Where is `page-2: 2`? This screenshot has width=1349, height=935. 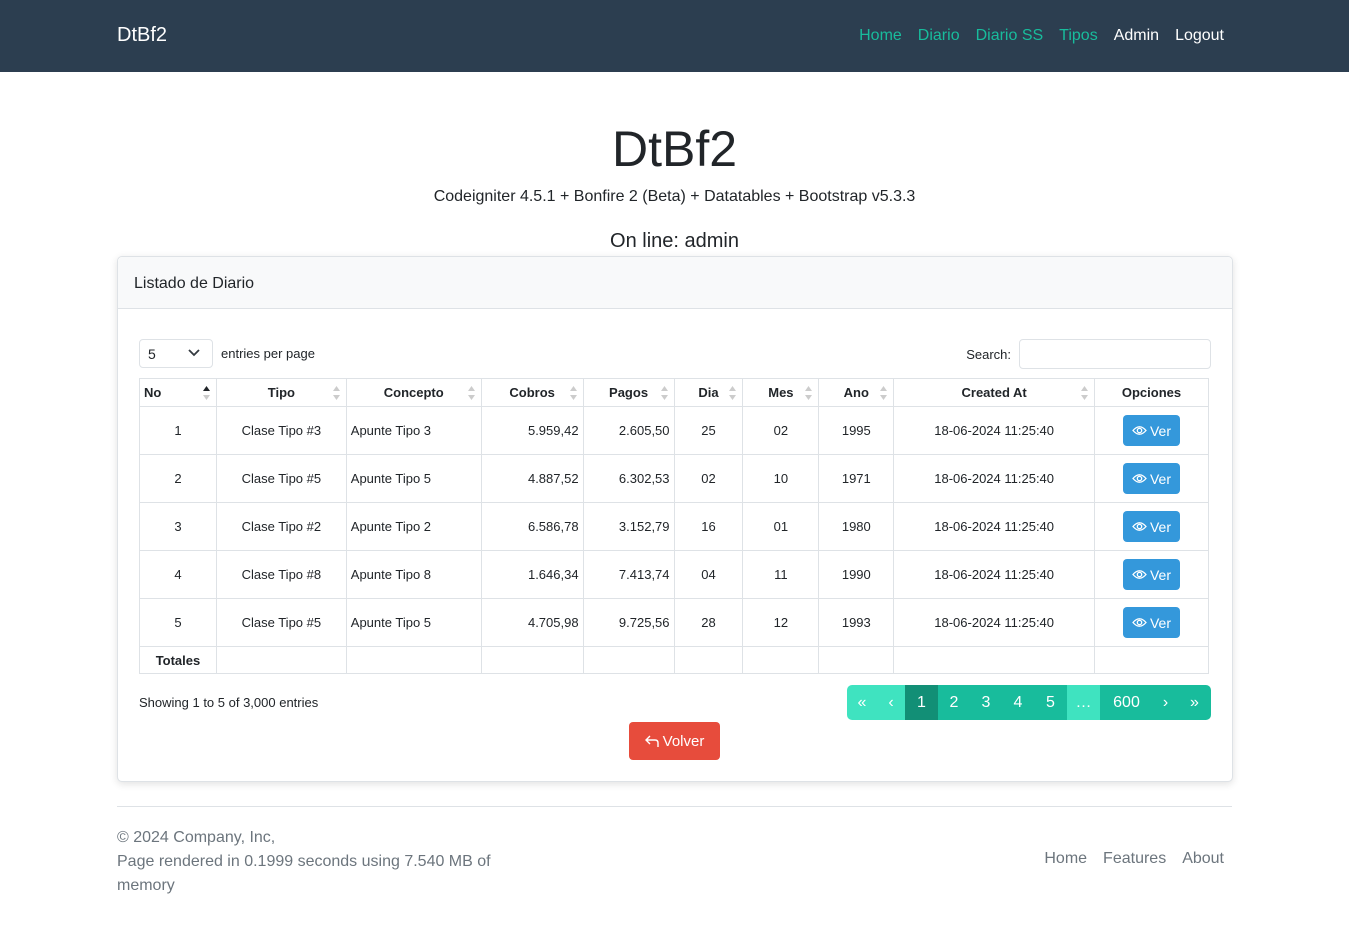 page-2: 2 is located at coordinates (954, 702).